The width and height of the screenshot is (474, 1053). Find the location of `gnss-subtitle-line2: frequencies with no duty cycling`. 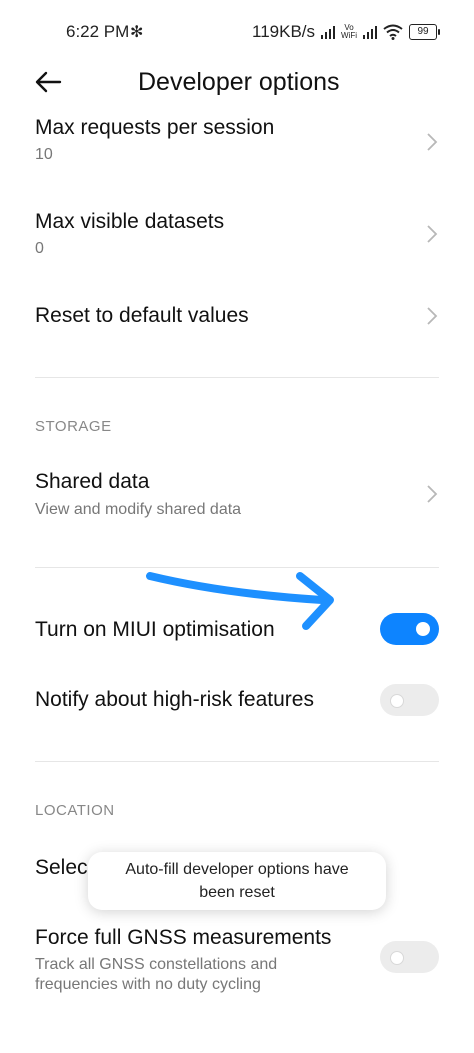

gnss-subtitle-line2: frequencies with no duty cycling is located at coordinates (148, 984).